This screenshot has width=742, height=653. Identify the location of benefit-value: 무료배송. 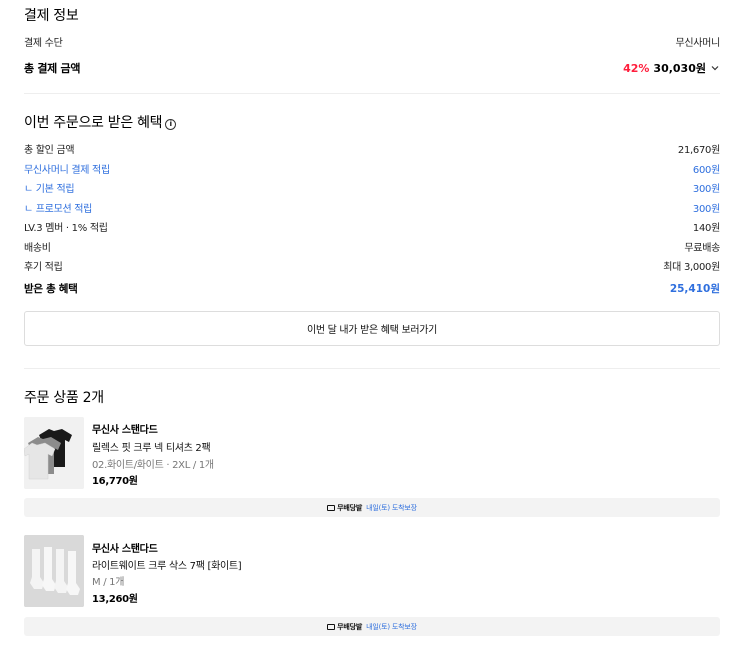
(702, 248).